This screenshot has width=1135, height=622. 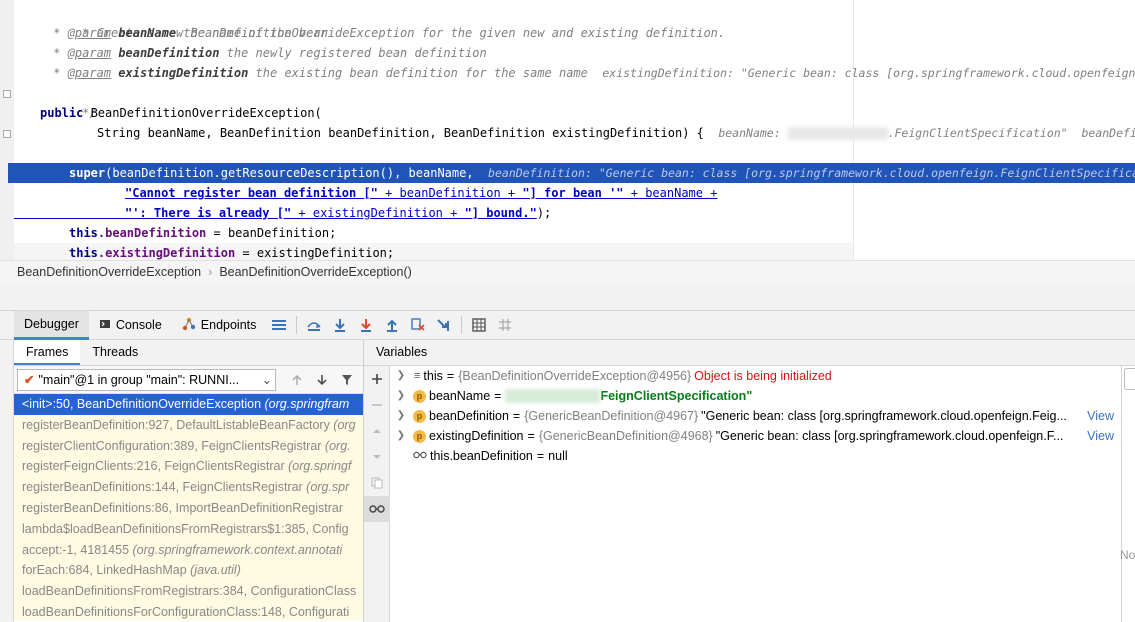 I want to click on tab-endpoints: Endpoints, so click(x=219, y=325).